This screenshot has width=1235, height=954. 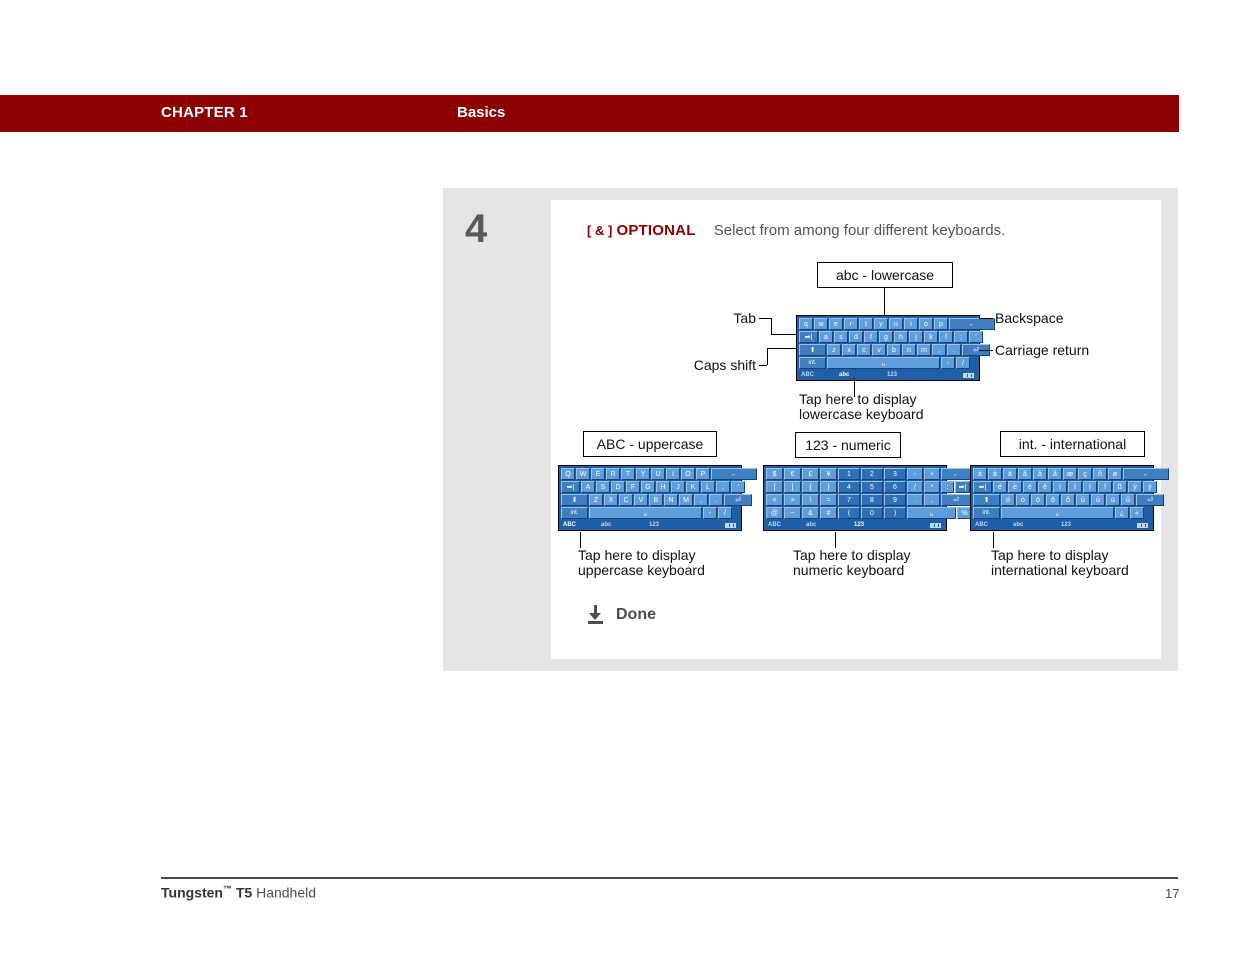 I want to click on key-;: ;, so click(x=723, y=487).